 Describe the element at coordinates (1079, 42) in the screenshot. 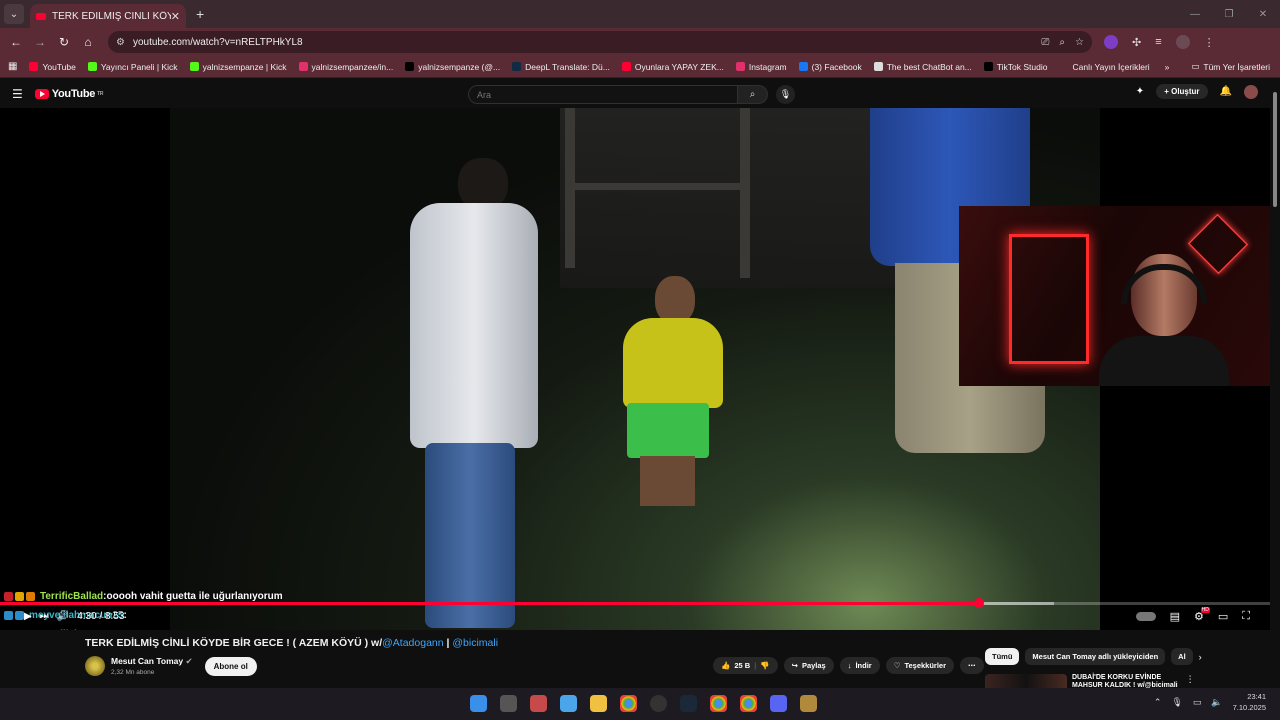

I see `bookmark-star-icon: ☆` at that location.